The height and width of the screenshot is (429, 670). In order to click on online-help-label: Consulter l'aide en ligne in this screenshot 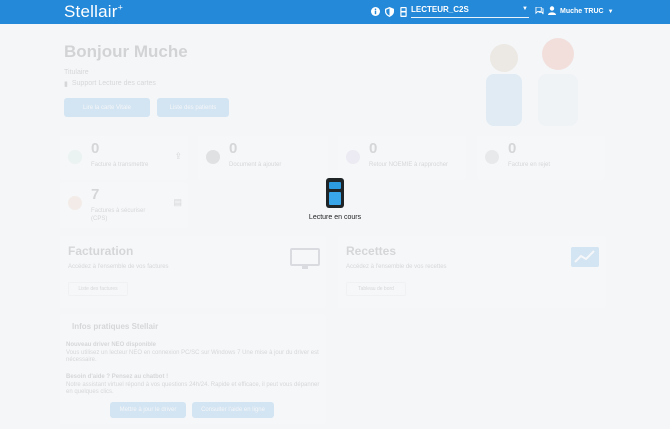, I will do `click(233, 410)`.